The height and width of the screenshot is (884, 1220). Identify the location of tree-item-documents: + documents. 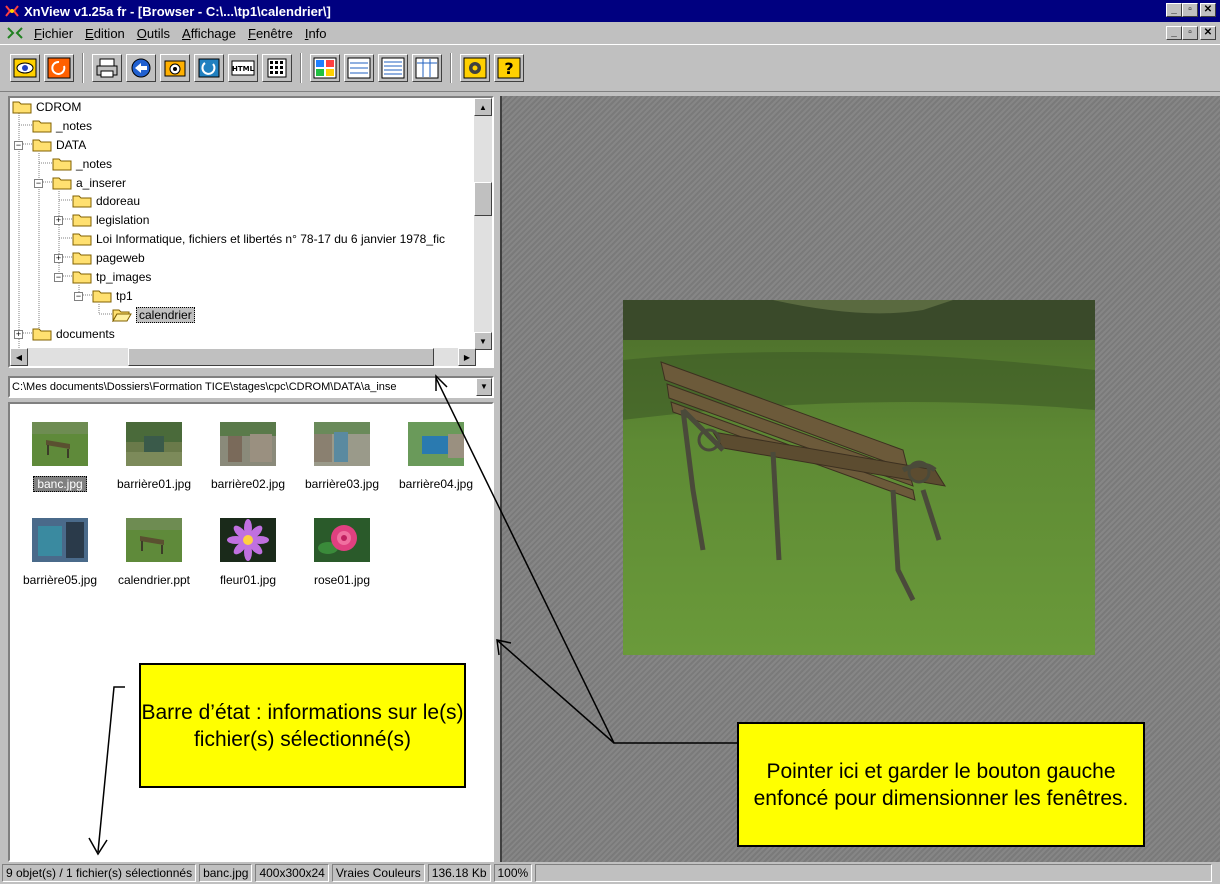
(64, 334).